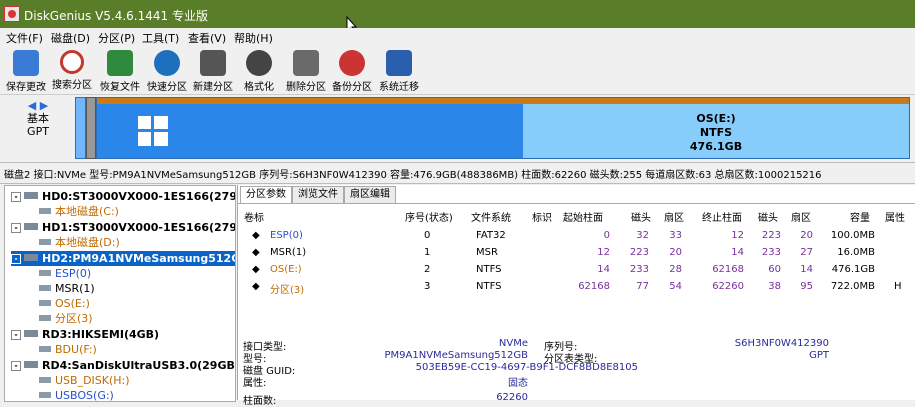 Image resolution: width=915 pixels, height=407 pixels. Describe the element at coordinates (503, 128) in the screenshot. I see `os-segment: OS(E:) NTFS 476.1GB` at that location.